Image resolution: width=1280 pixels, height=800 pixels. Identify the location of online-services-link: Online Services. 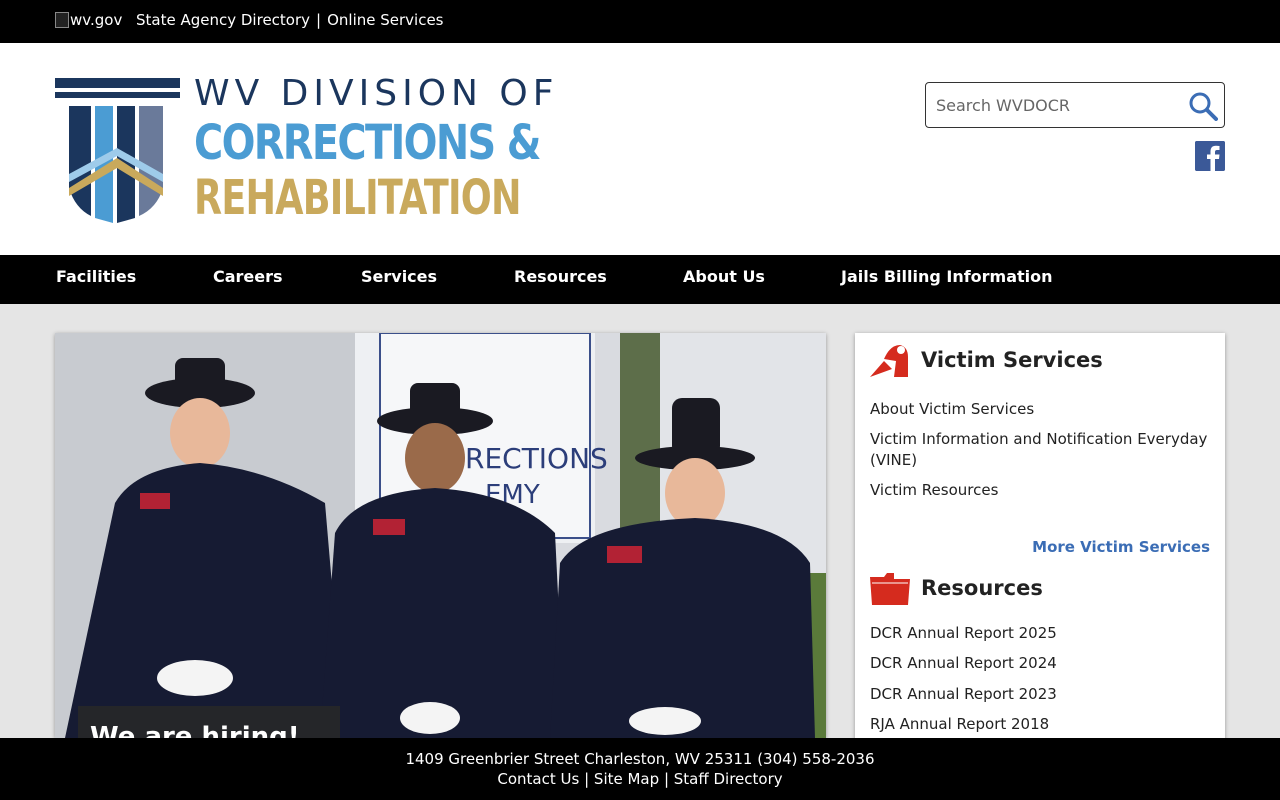
(385, 20).